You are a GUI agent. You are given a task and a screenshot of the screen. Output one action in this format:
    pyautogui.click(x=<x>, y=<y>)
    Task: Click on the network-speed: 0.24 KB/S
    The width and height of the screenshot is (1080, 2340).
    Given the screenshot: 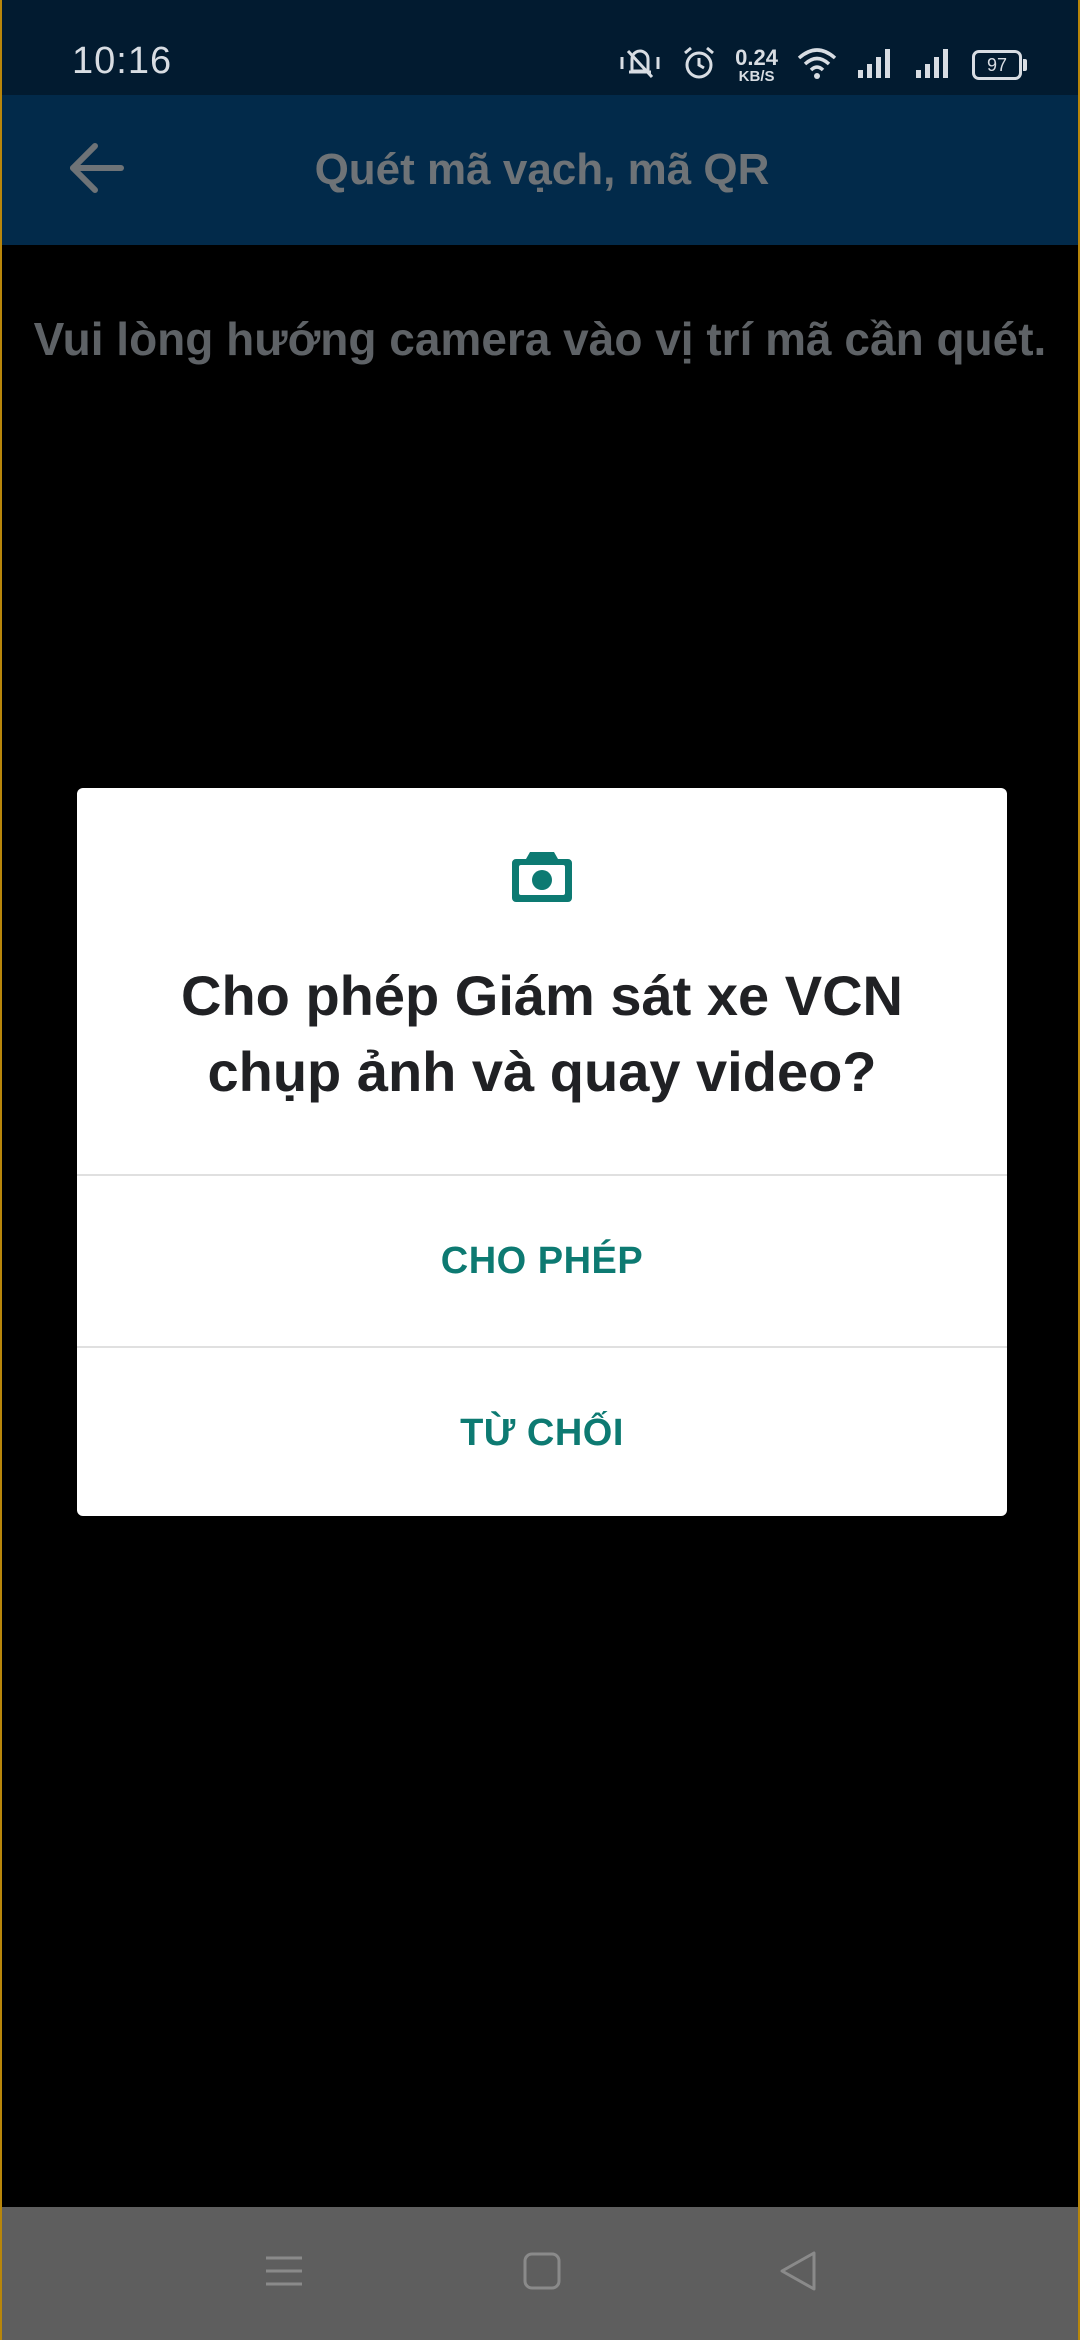 What is the action you would take?
    pyautogui.click(x=756, y=64)
    